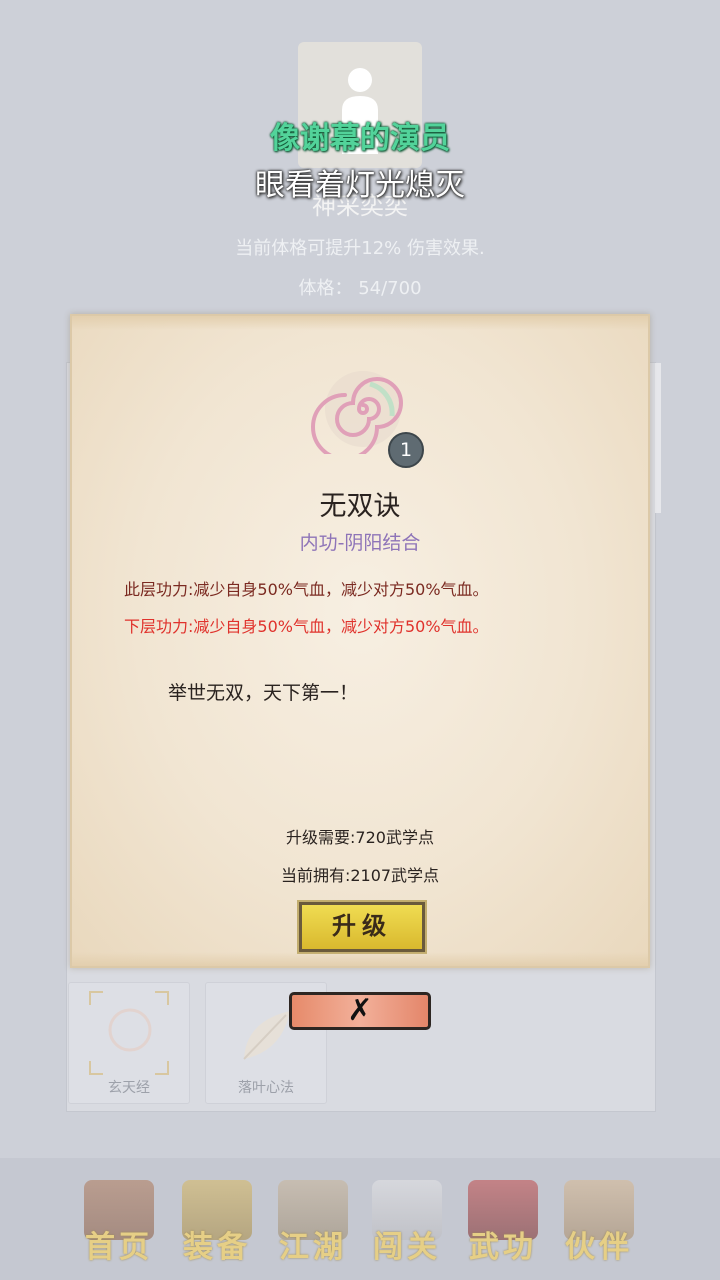 The image size is (720, 1280). What do you see at coordinates (360, 138) in the screenshot?
I see `lyric-overlay-line-1: 像谢幕的演员` at bounding box center [360, 138].